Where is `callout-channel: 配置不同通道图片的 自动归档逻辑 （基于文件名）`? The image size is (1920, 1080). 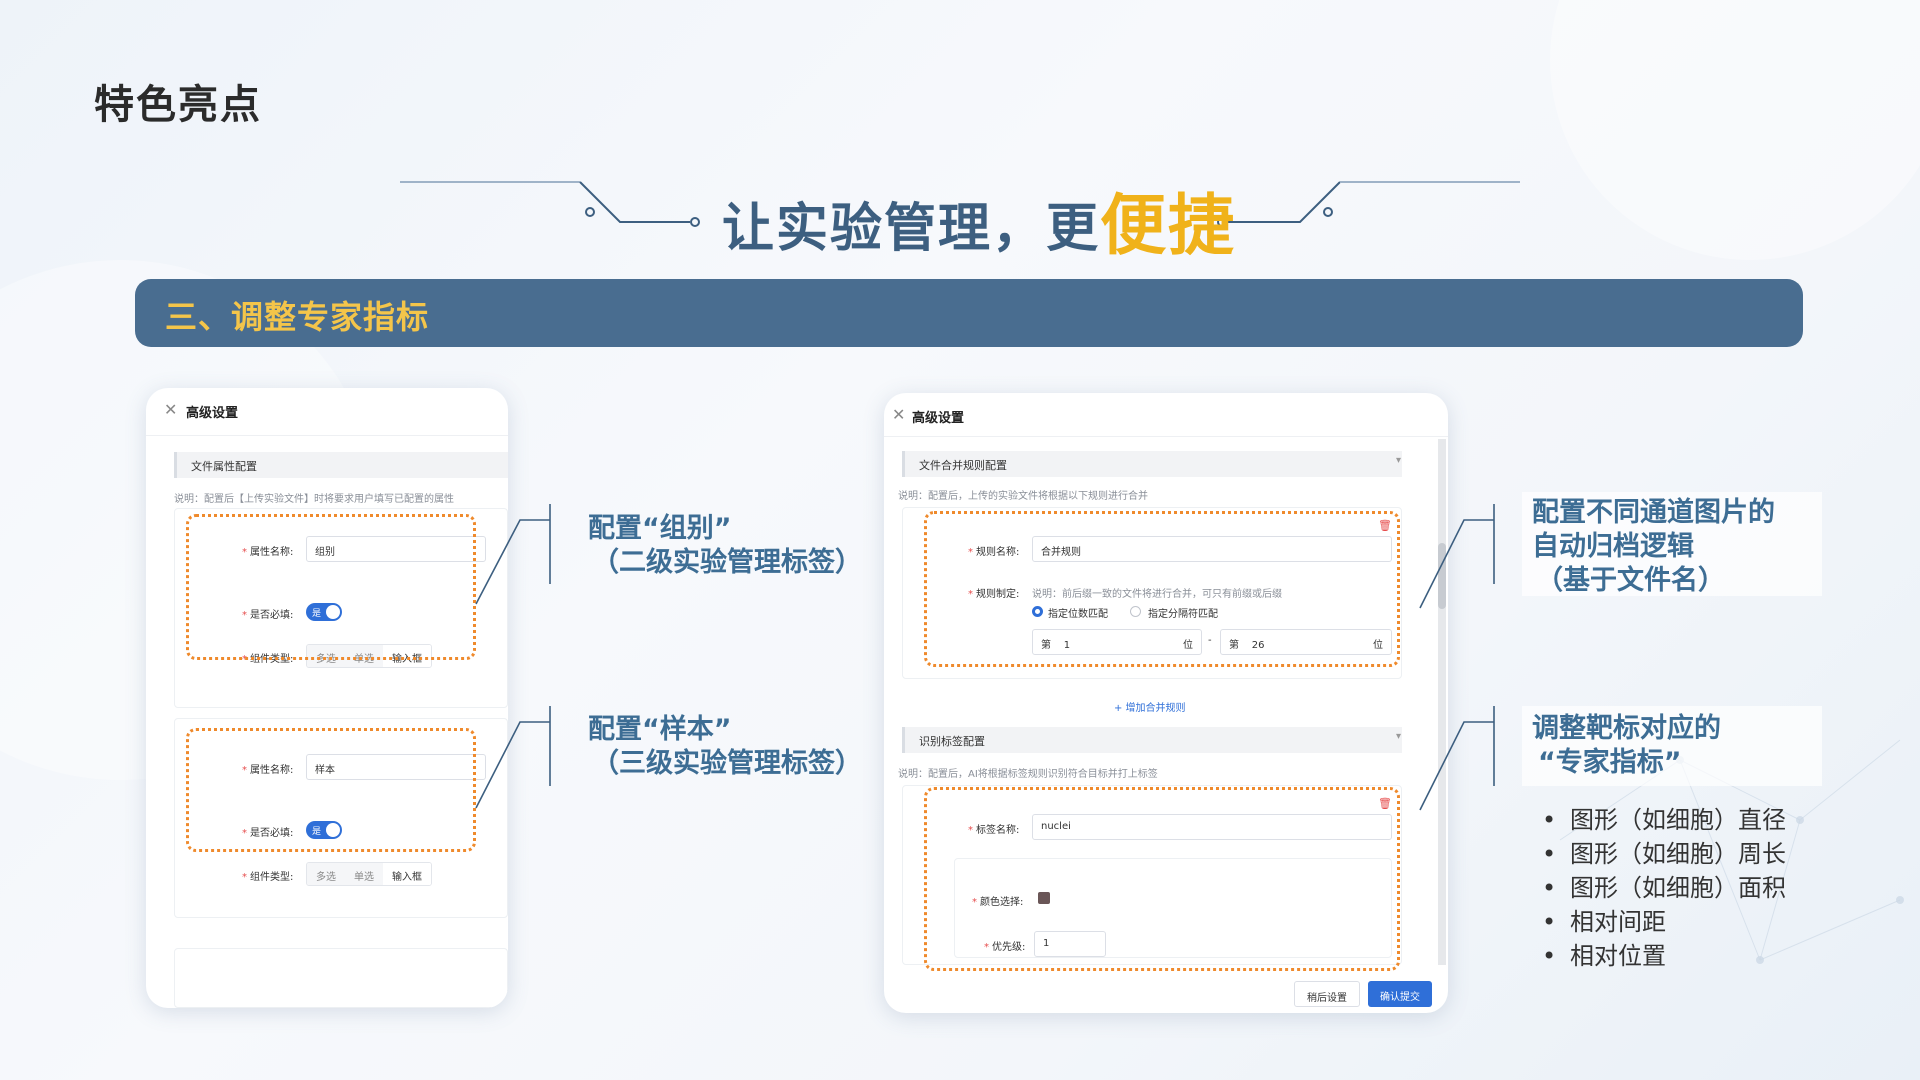
callout-channel: 配置不同通道图片的 自动归档逻辑 （基于文件名） is located at coordinates (1653, 547).